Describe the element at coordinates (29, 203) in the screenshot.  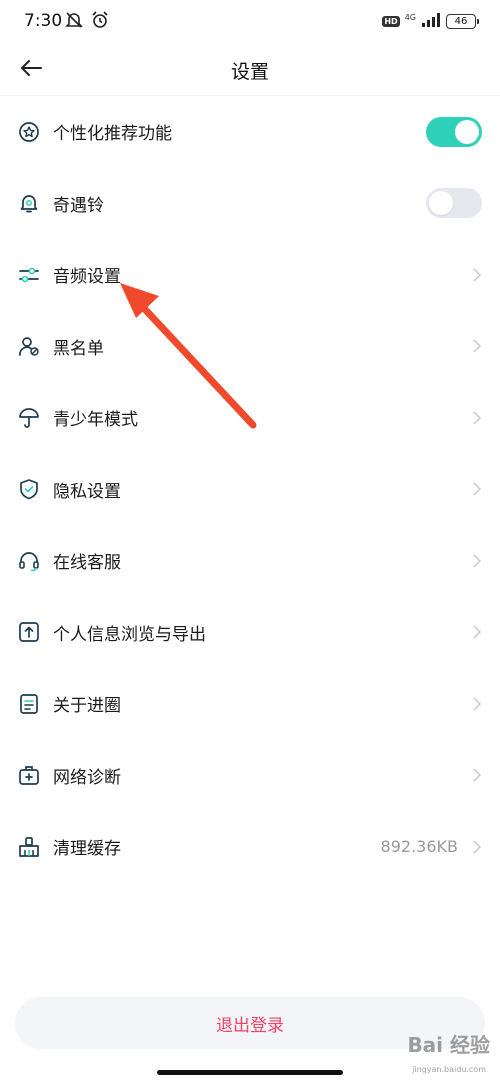
I see `bell-icon` at that location.